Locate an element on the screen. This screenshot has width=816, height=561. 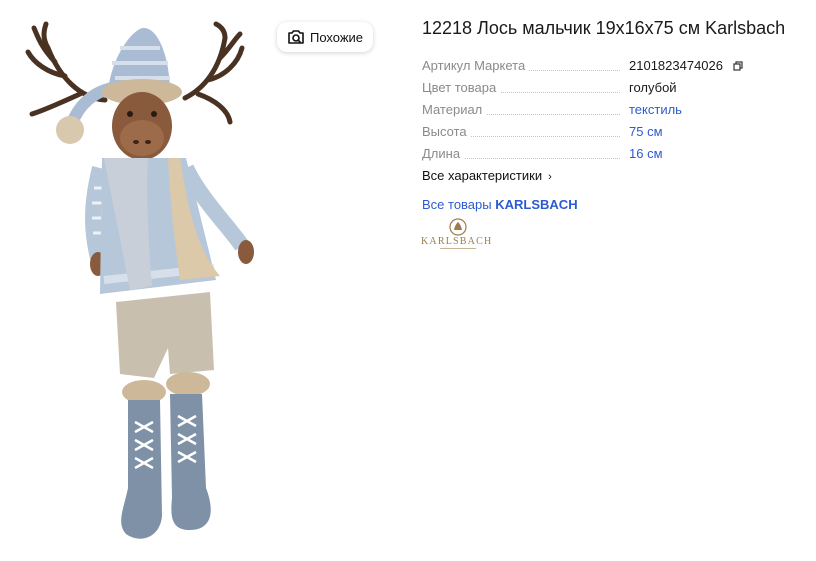
all-goods-brand: KARLSBACH is located at coordinates (536, 204).